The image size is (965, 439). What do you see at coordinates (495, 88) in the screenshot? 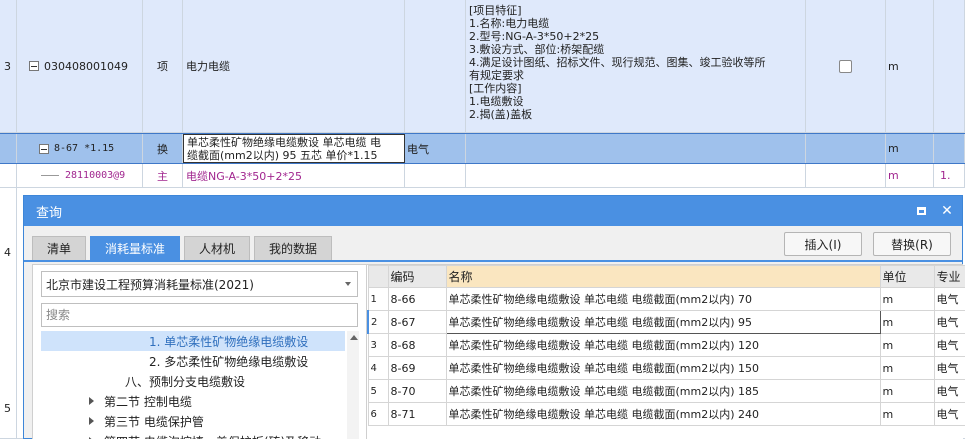
I see `spec-line: [工作内容]` at bounding box center [495, 88].